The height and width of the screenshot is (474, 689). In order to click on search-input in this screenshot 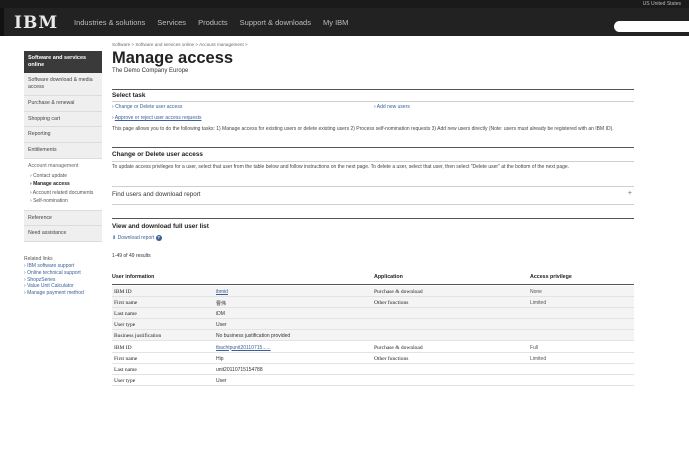, I will do `click(651, 26)`.